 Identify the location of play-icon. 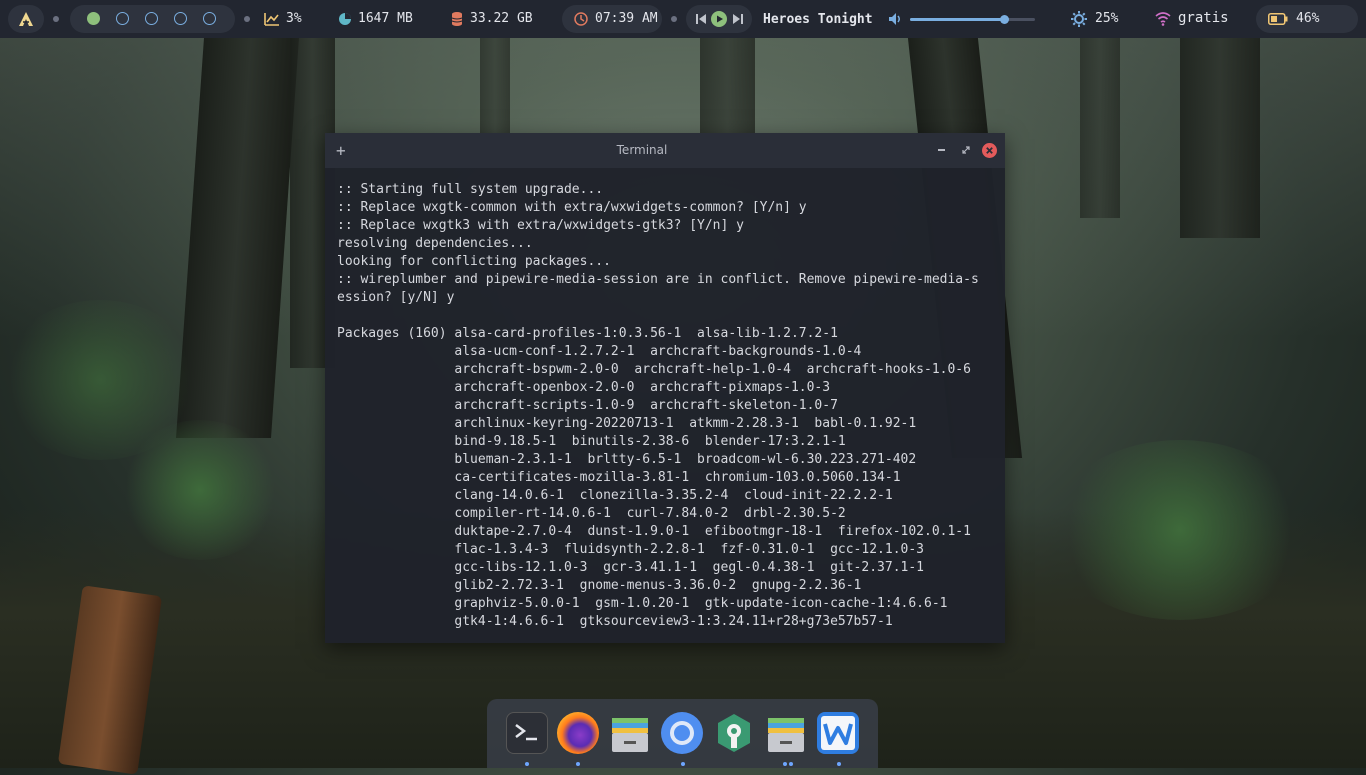
(719, 19).